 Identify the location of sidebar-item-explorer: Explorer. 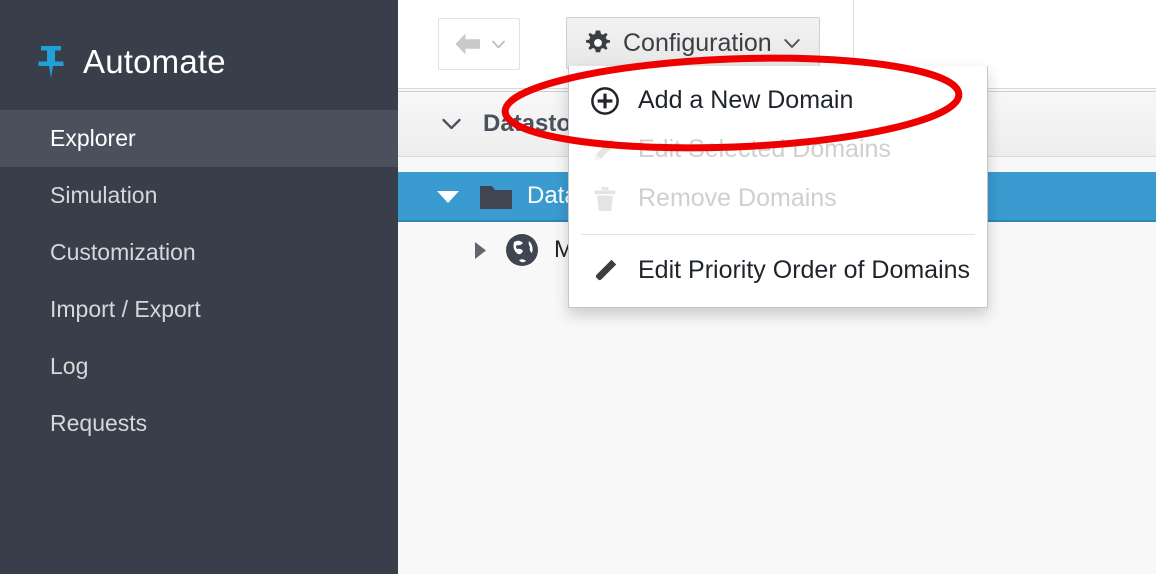
(199, 138).